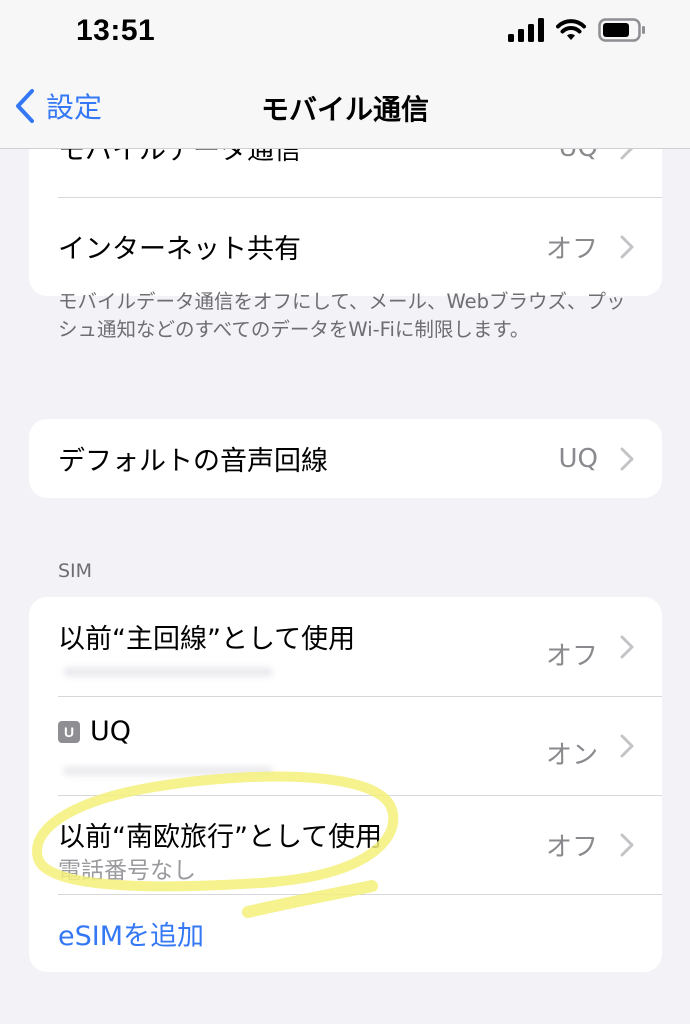 The height and width of the screenshot is (1024, 690). I want to click on row-label: インターネット共有, so click(179, 249).